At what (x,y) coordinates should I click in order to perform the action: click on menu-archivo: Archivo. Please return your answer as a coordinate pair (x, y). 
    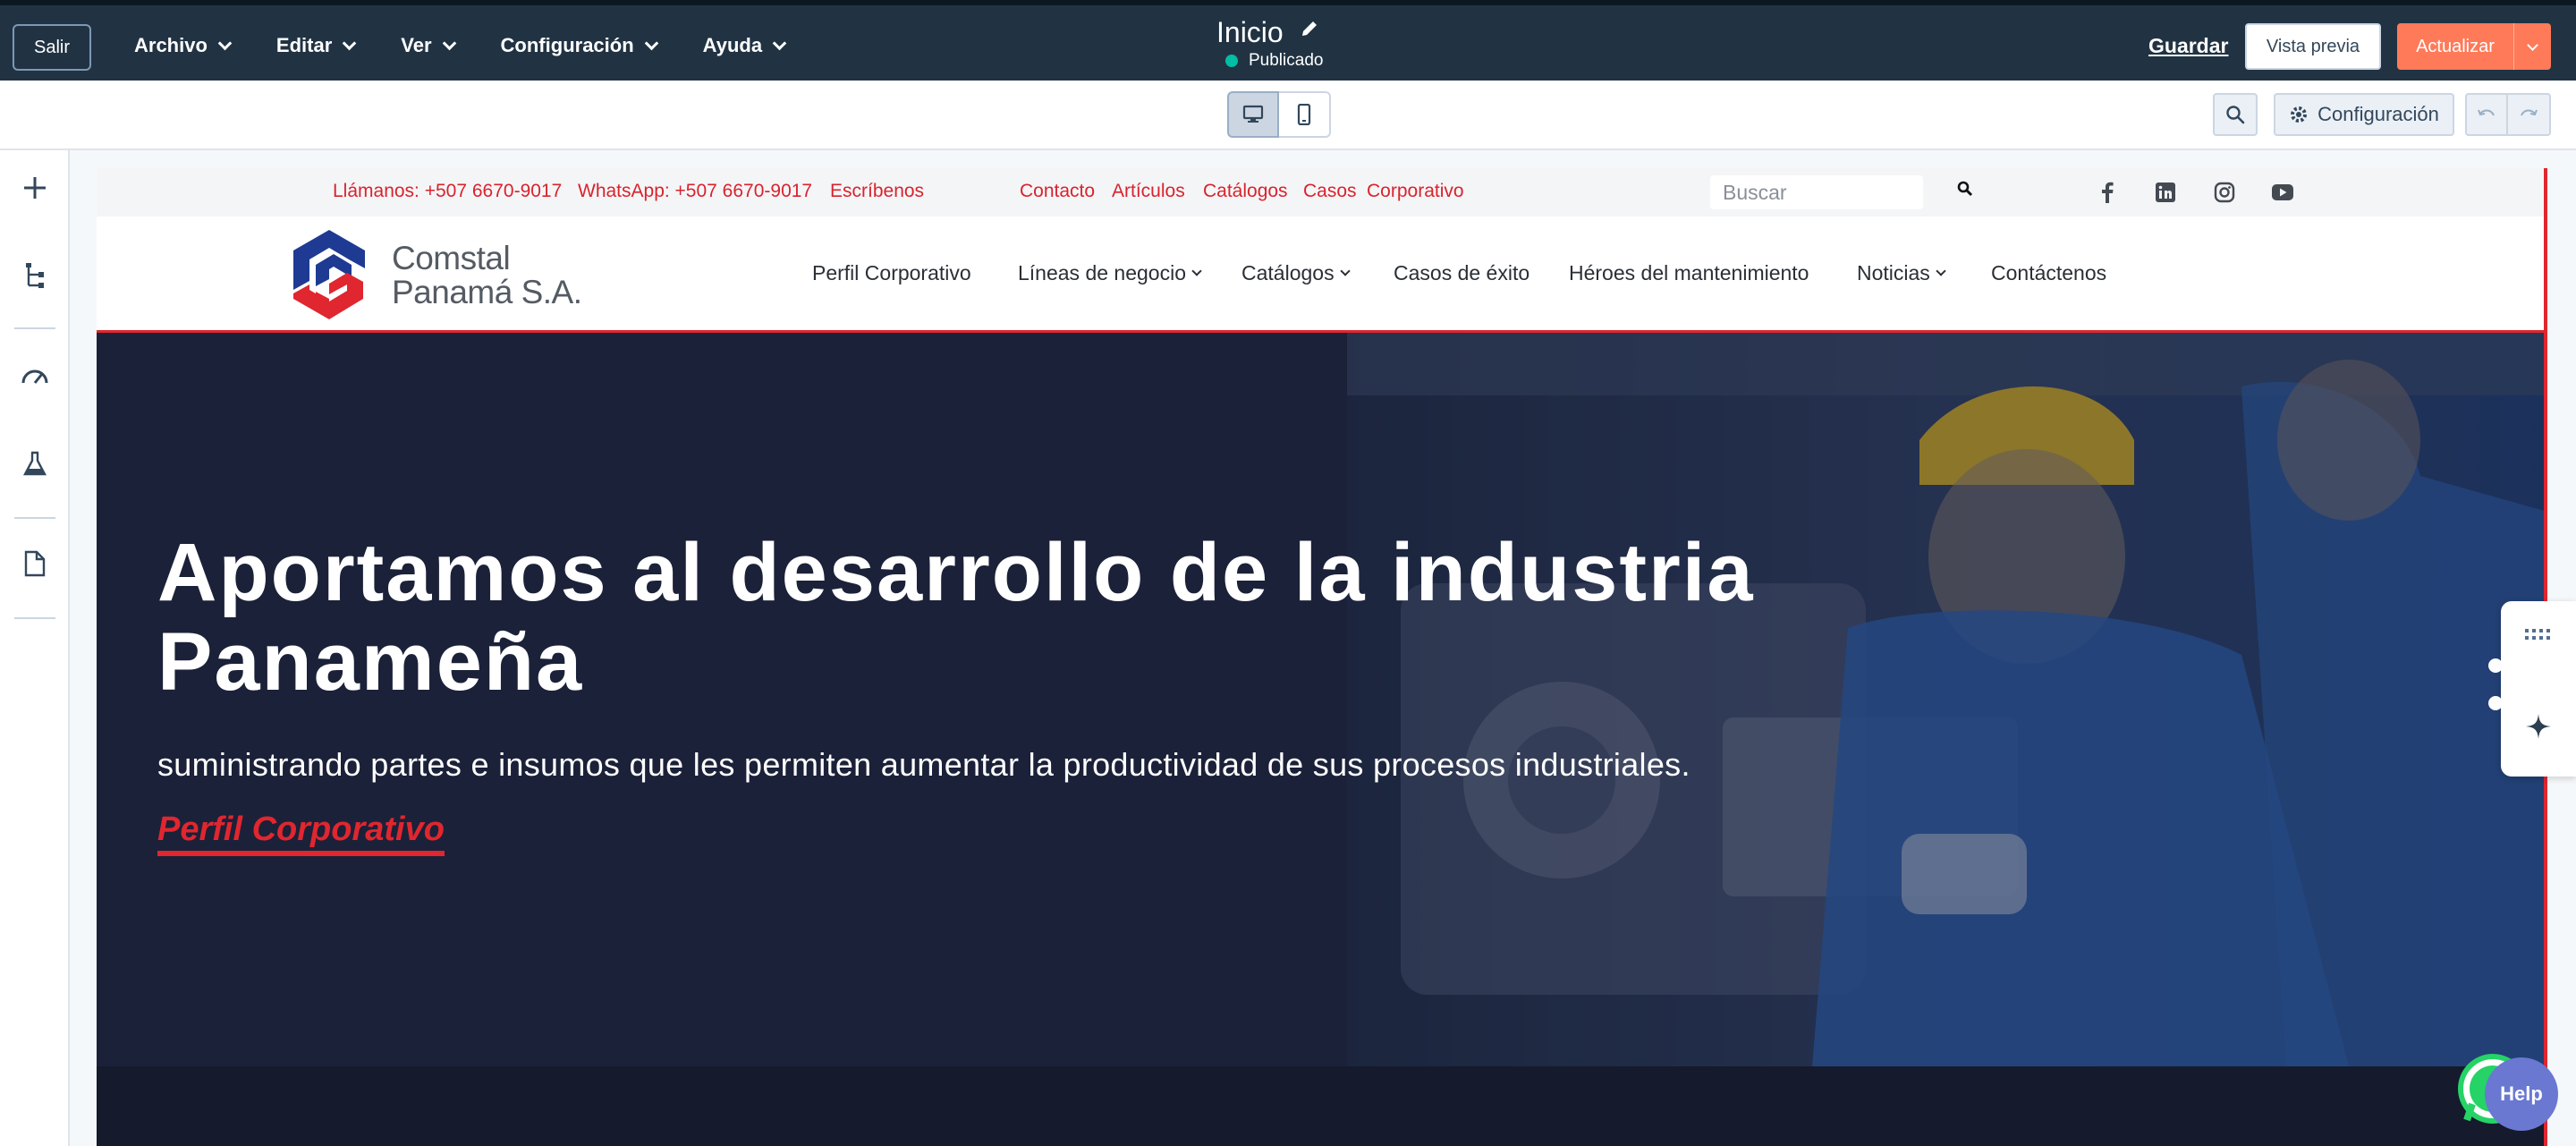
    Looking at the image, I should click on (183, 46).